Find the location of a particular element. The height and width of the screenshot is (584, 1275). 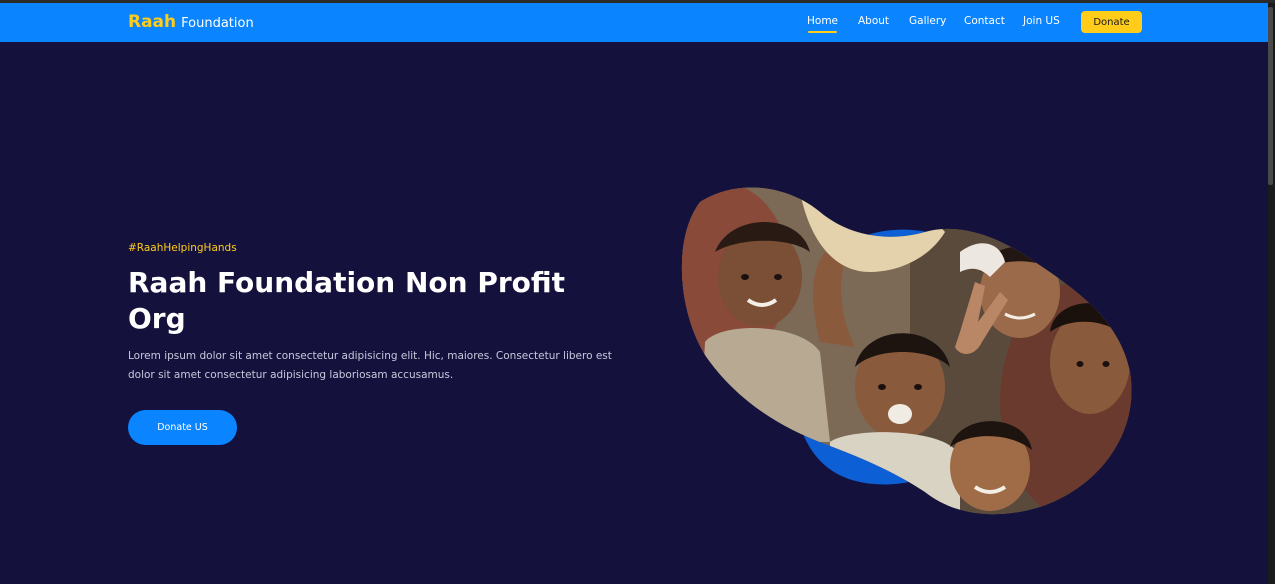

nav-link-contact: Contact is located at coordinates (984, 21).